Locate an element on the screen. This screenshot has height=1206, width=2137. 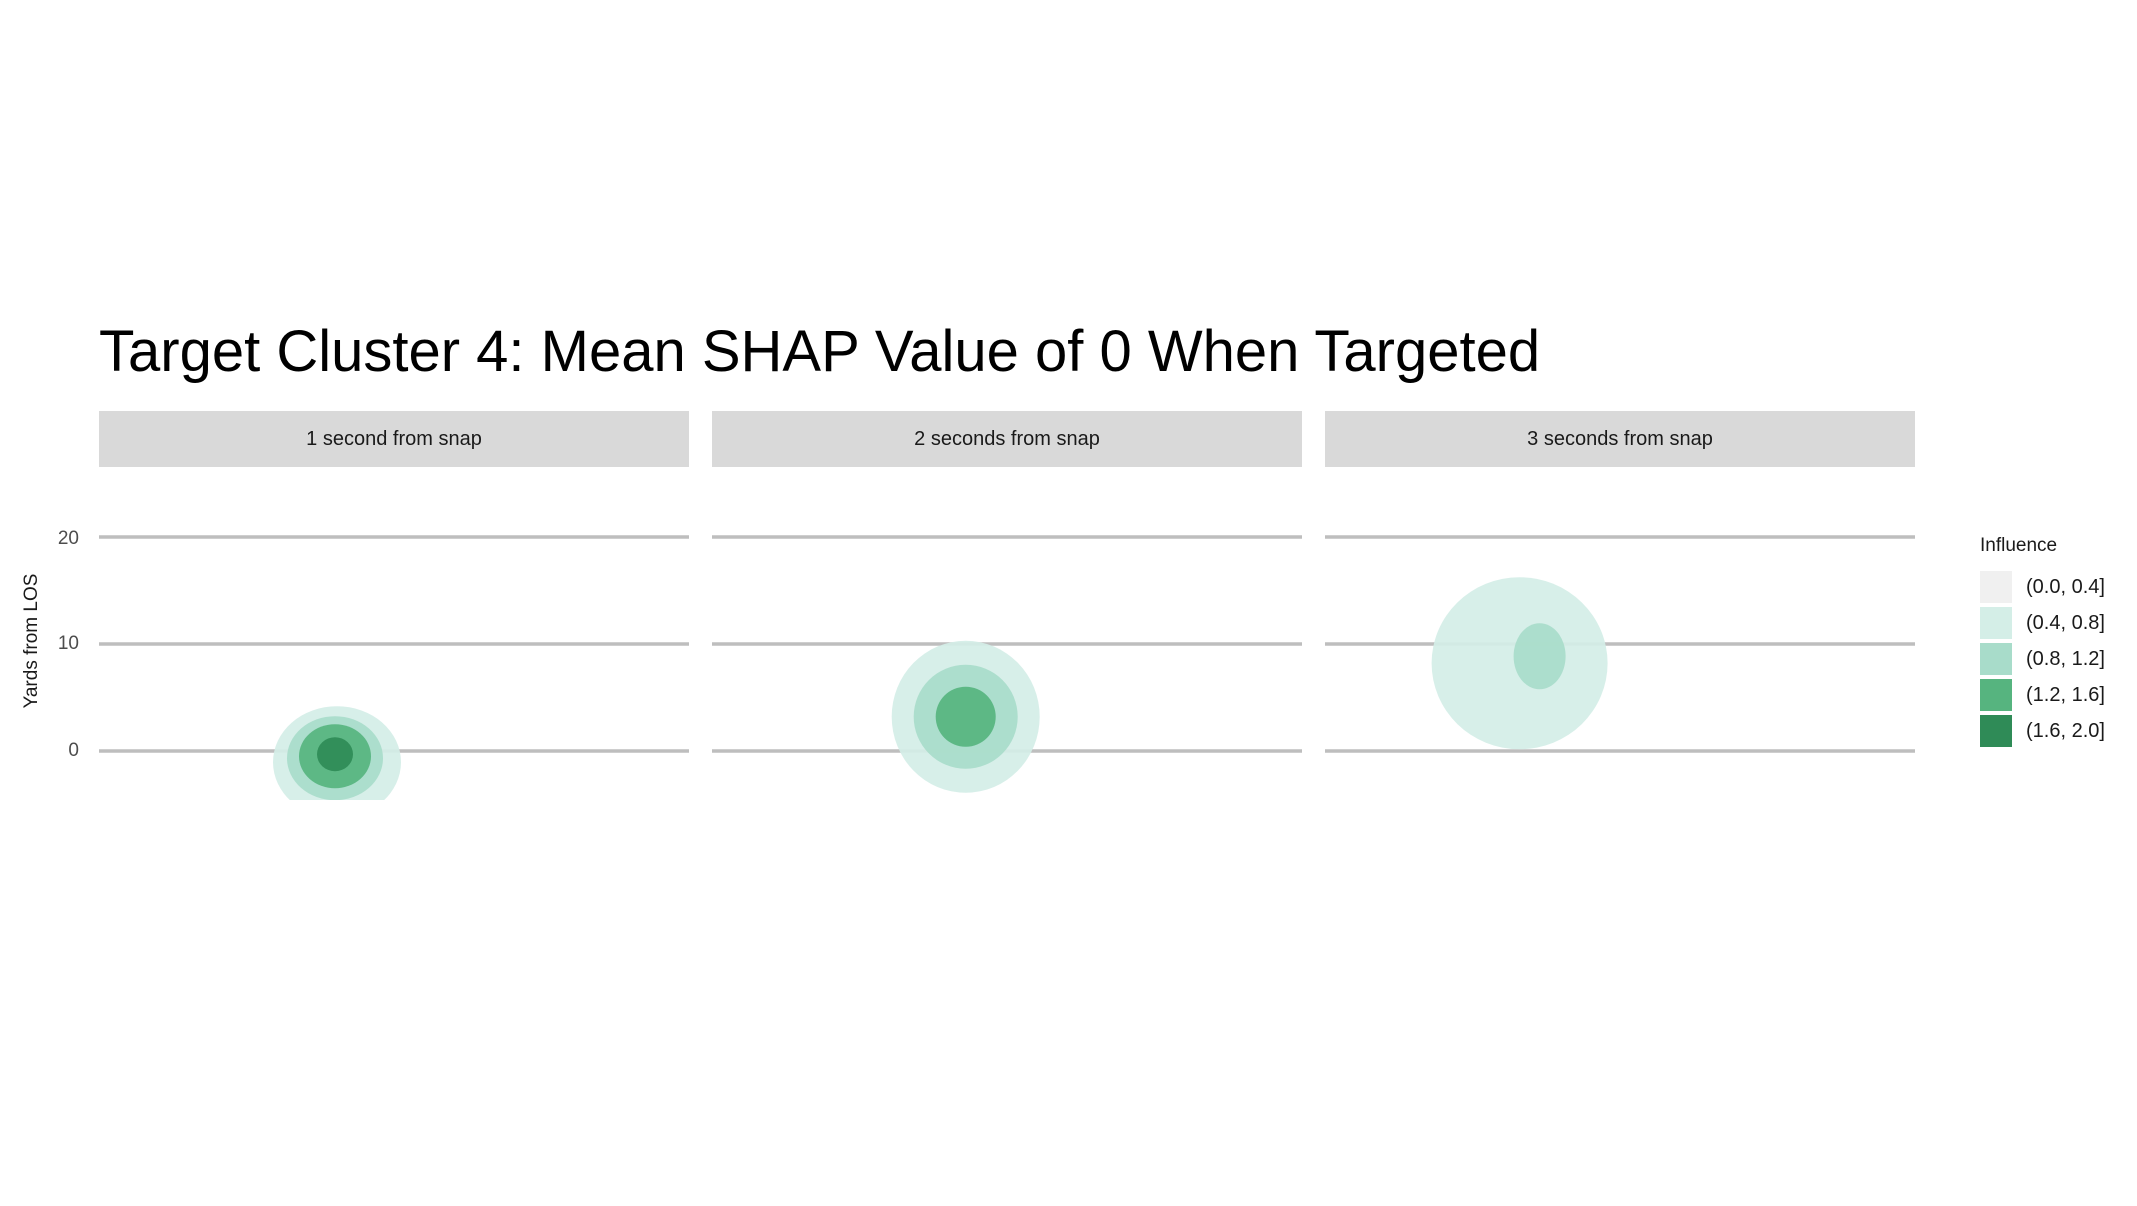
legend-label-5: (1.6, 2.0] is located at coordinates (2065, 730).